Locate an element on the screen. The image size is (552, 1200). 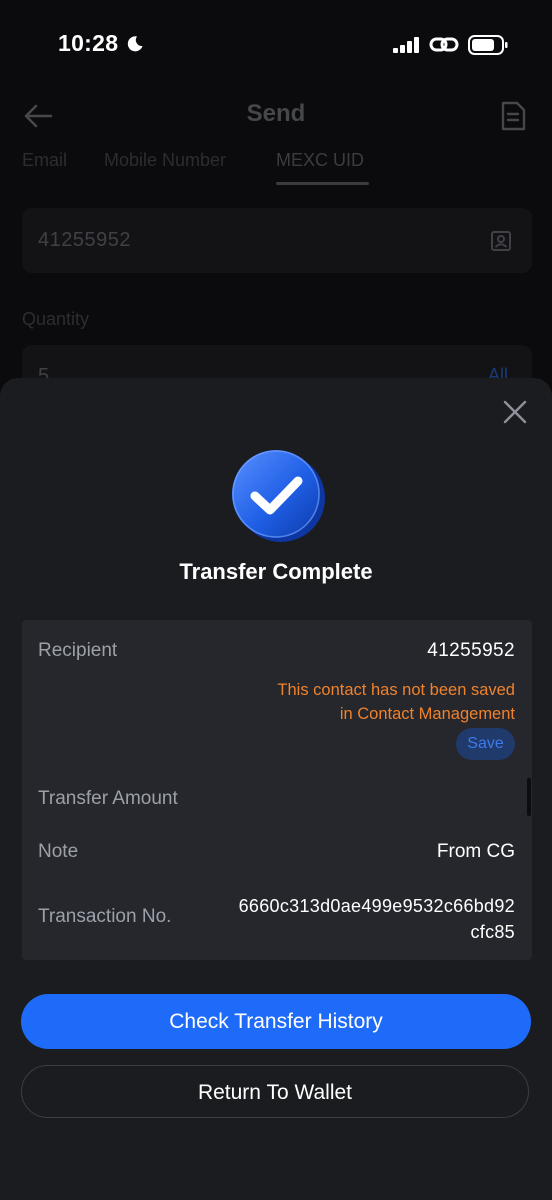
recipient-value: 41255952 is located at coordinates (471, 650).